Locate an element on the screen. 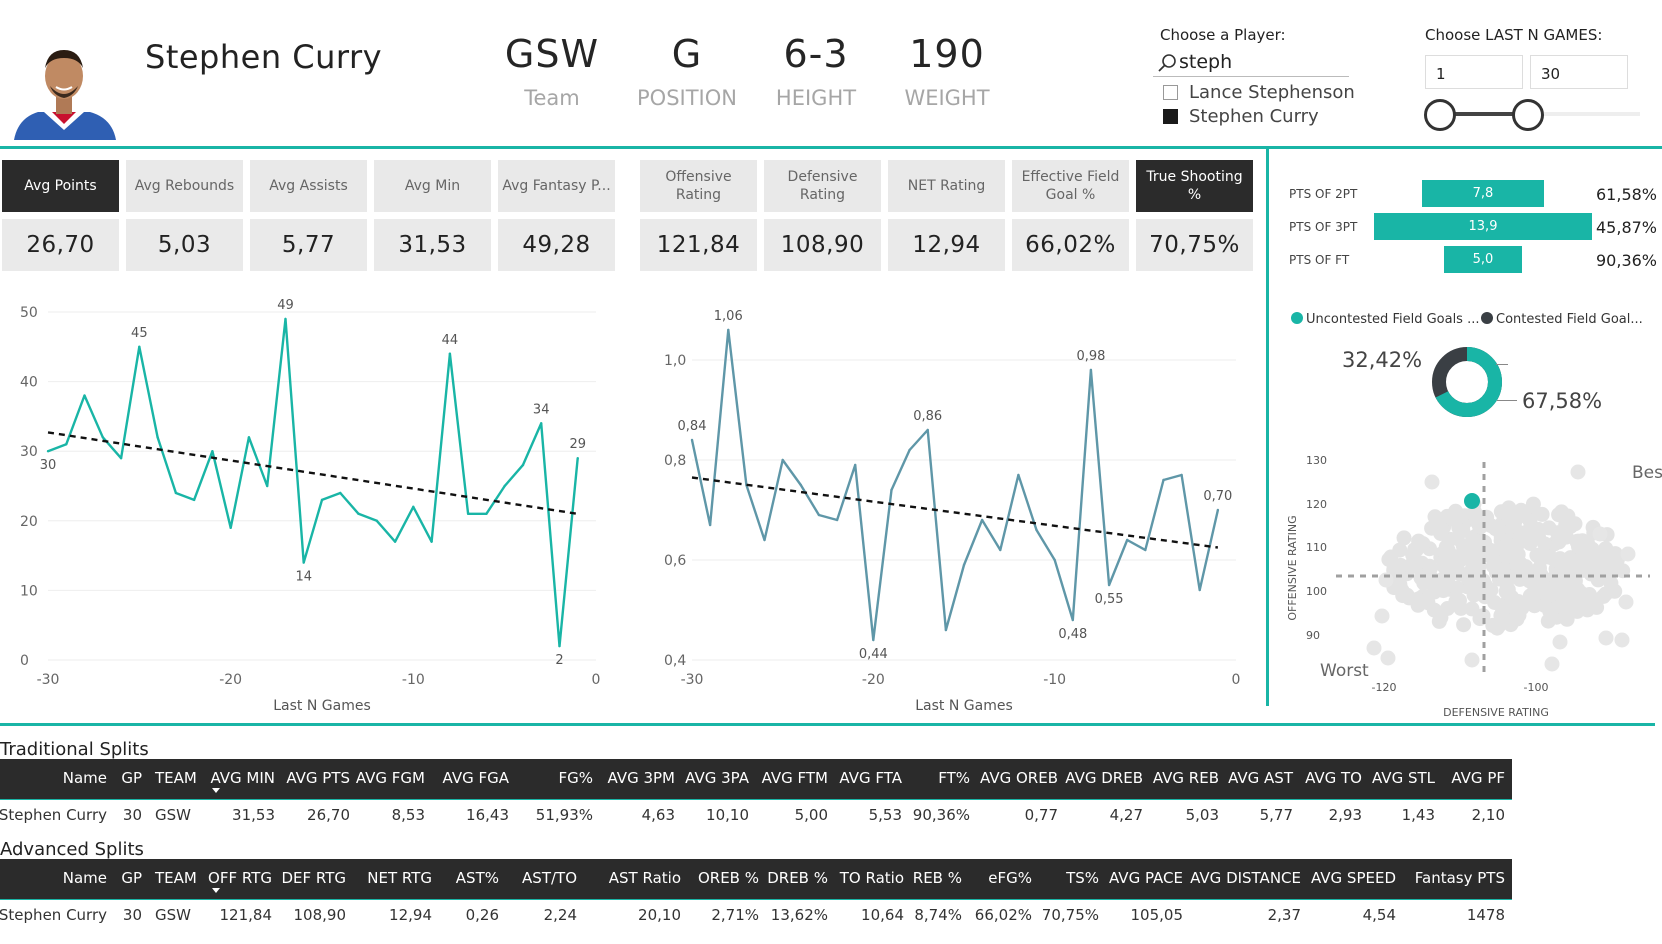 The height and width of the screenshot is (944, 1662). games-slider-min-handle is located at coordinates (1440, 115).